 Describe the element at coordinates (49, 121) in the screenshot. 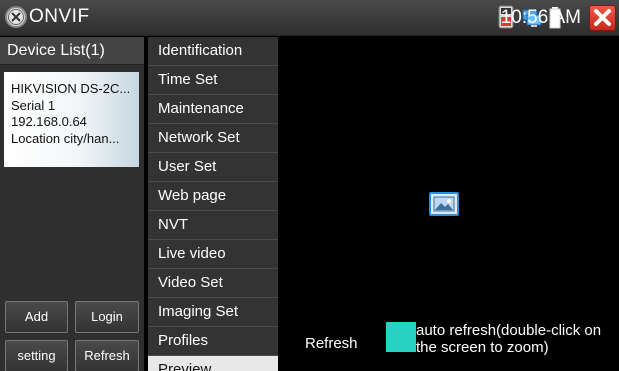

I see `device-ip: 192.168.0.64` at that location.